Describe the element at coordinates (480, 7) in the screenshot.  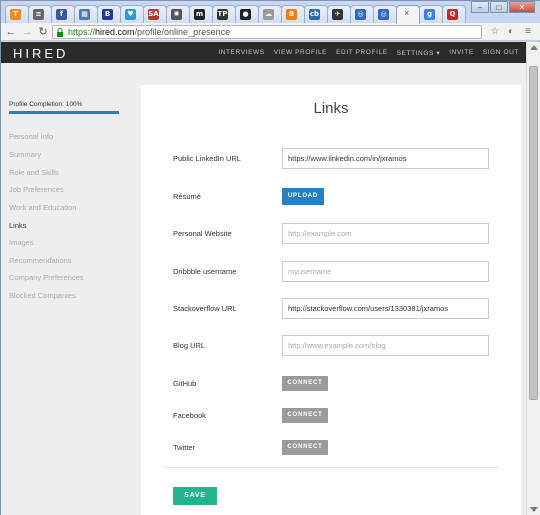
I see `minimize-button: –` at that location.